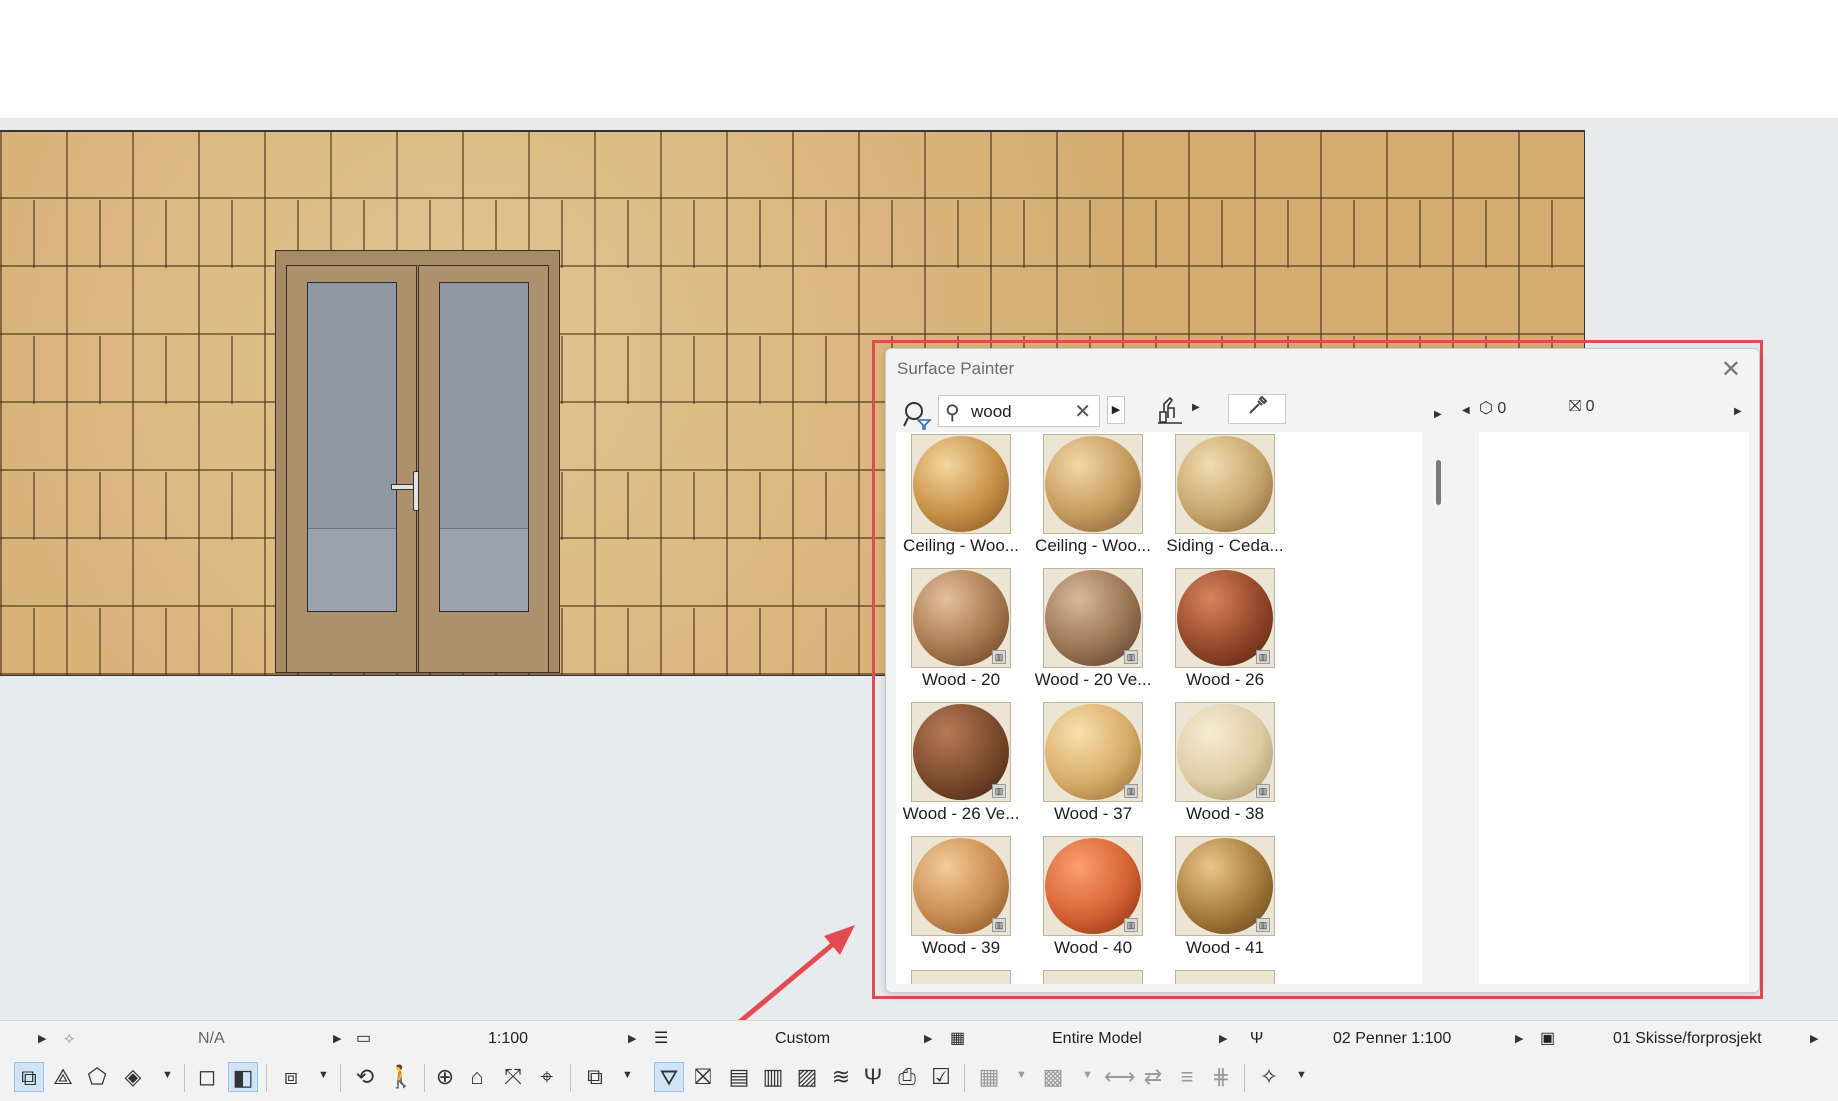 This screenshot has height=1101, width=1838. Describe the element at coordinates (1392, 1039) in the screenshot. I see `pen-set-value: 02 Penner 1:100` at that location.